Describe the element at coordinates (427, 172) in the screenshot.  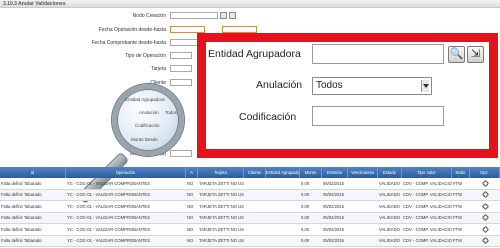
I see `column-header-10: Tipo Valor` at that location.